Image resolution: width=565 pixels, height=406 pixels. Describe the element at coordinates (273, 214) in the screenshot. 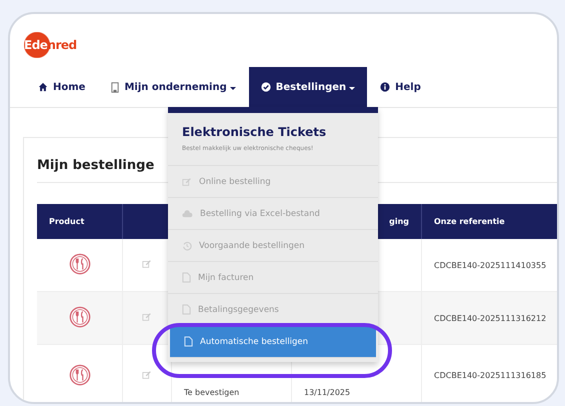

I see `menu-item: Bestelling via Excel-bestand` at that location.